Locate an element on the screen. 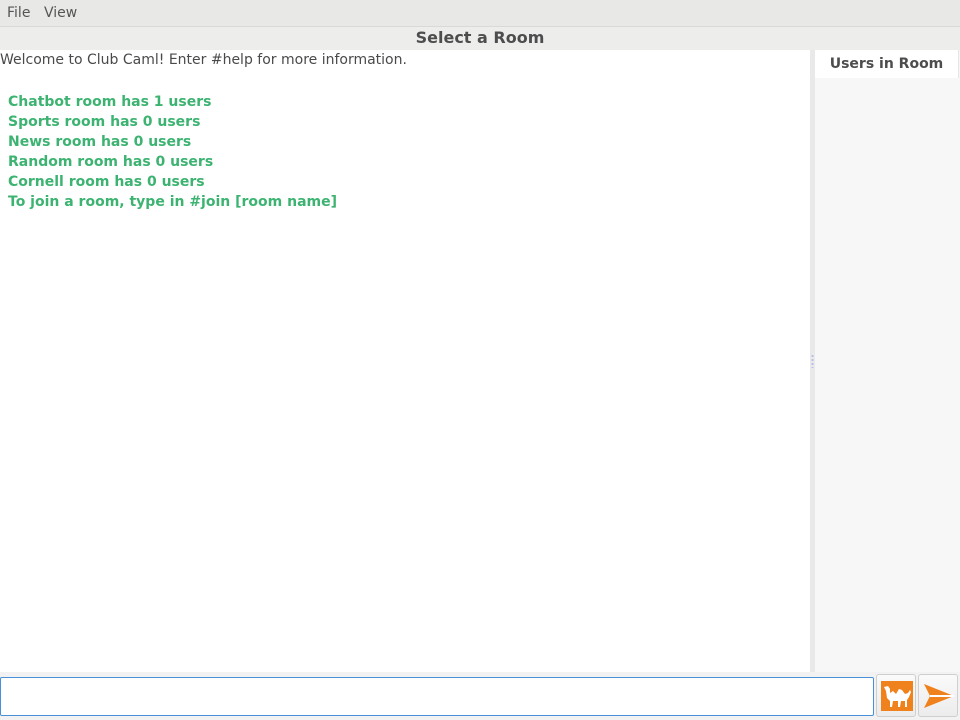  camel-icon is located at coordinates (897, 696).